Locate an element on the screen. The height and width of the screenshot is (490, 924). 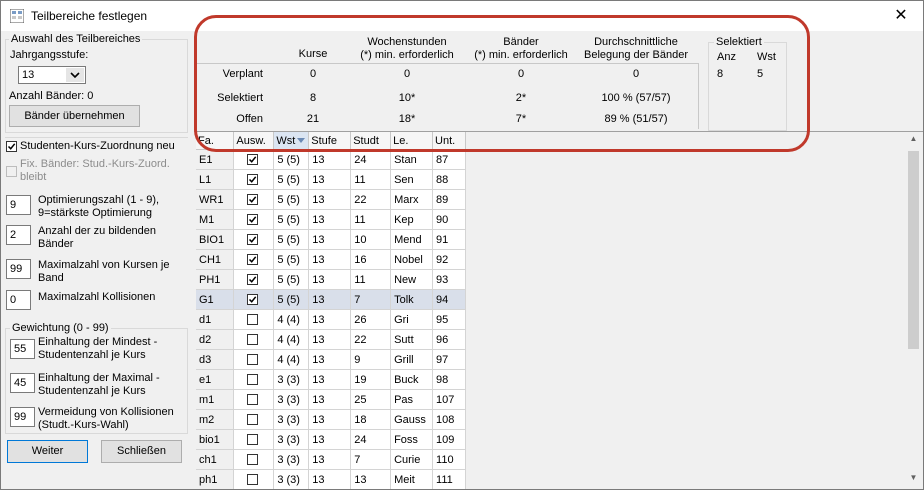
le-cell: Gri is located at coordinates (412, 319).